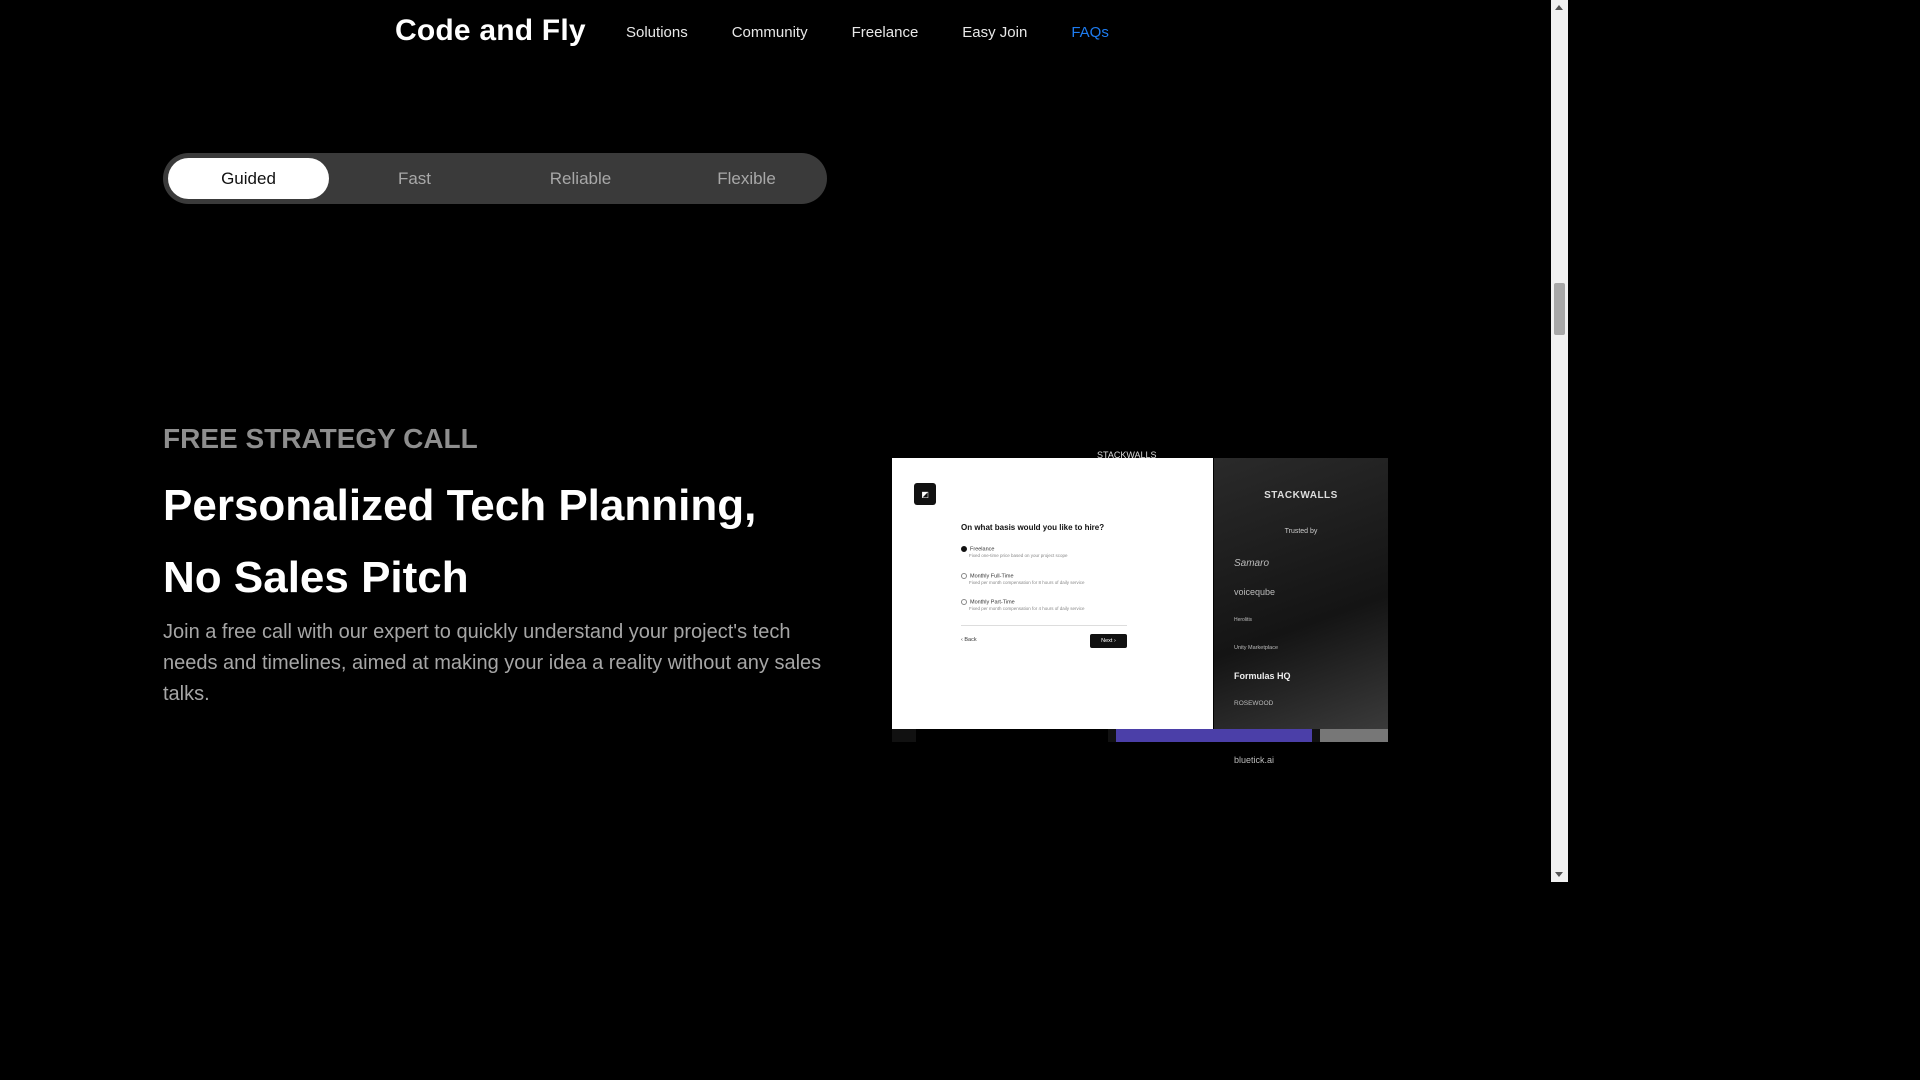 The image size is (1920, 1080). What do you see at coordinates (1090, 32) in the screenshot?
I see `nav-faqs: FAQs` at bounding box center [1090, 32].